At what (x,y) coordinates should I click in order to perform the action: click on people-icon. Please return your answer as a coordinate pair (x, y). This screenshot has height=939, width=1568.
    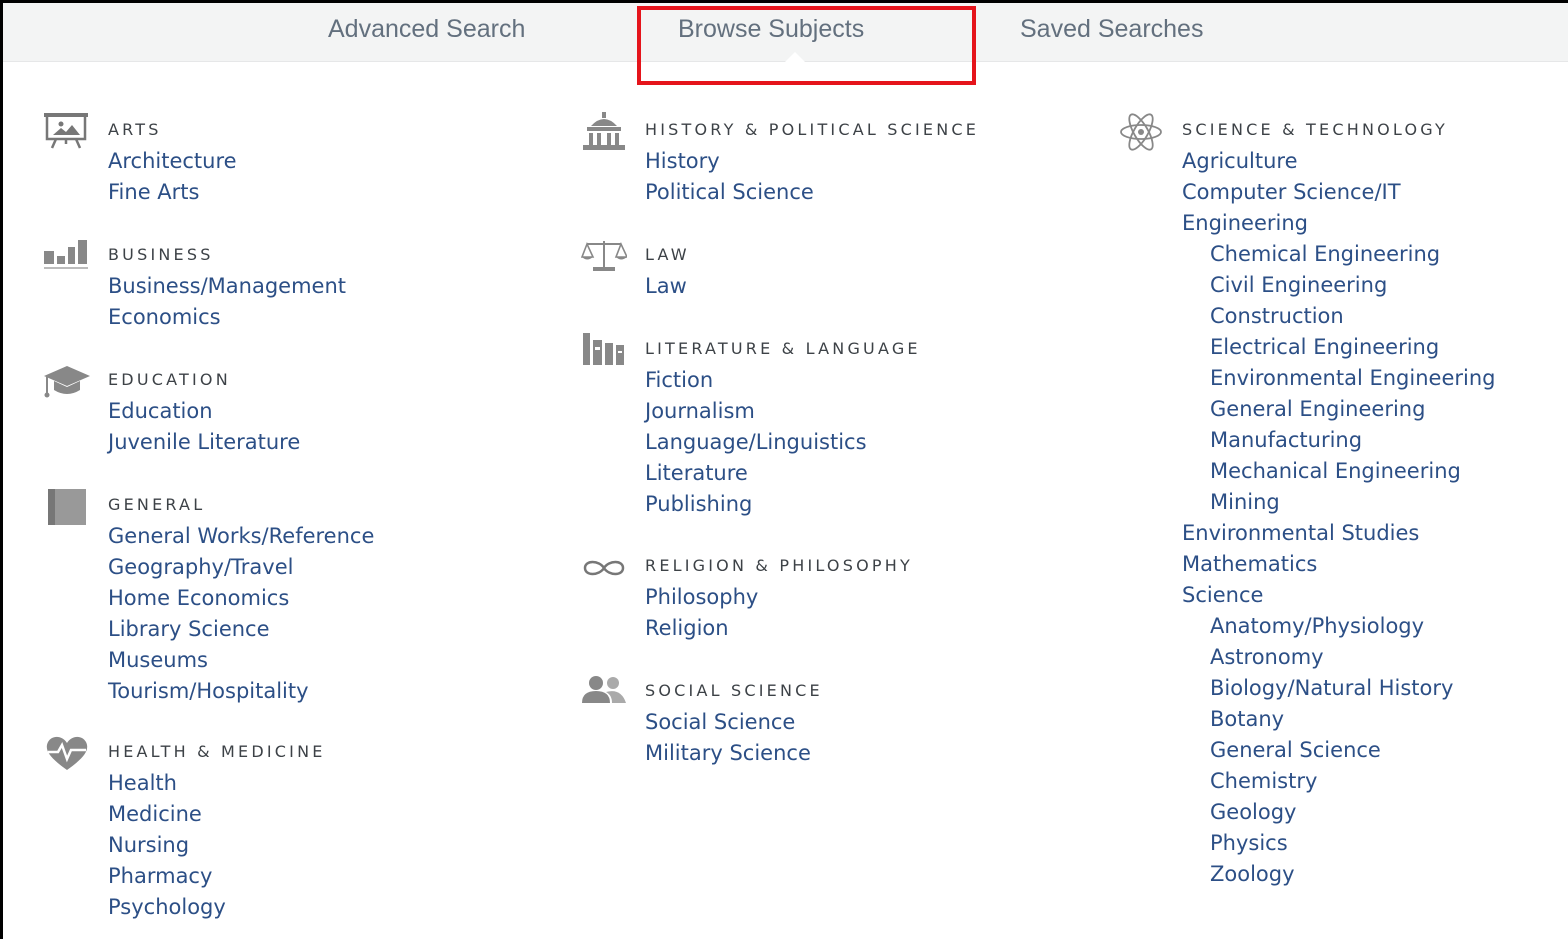
    Looking at the image, I should click on (604, 693).